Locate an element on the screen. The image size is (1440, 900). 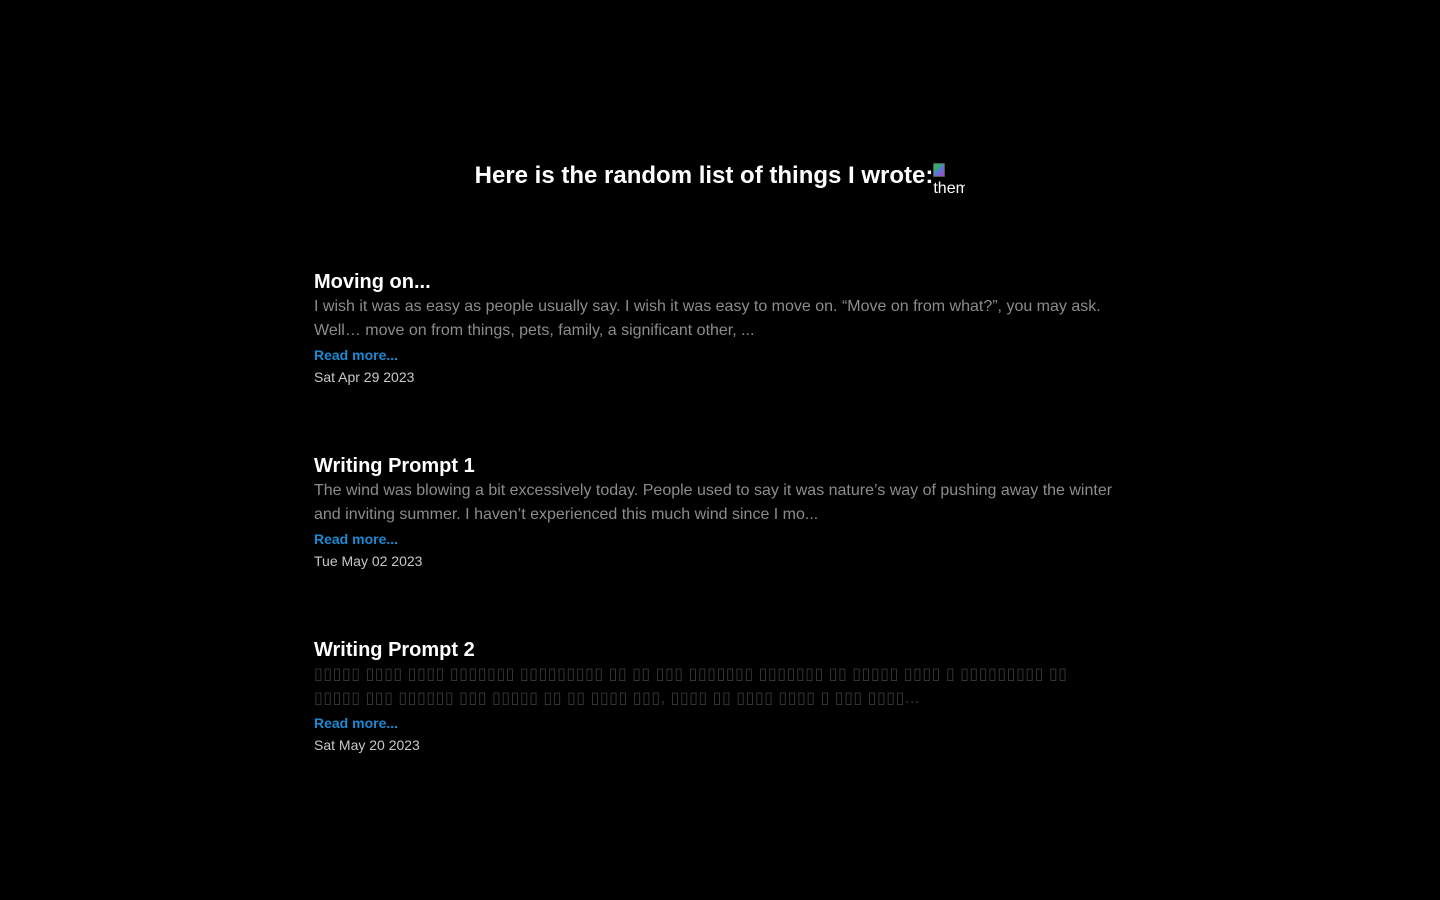
post-date: Sat Apr 29 2023 is located at coordinates (364, 377).